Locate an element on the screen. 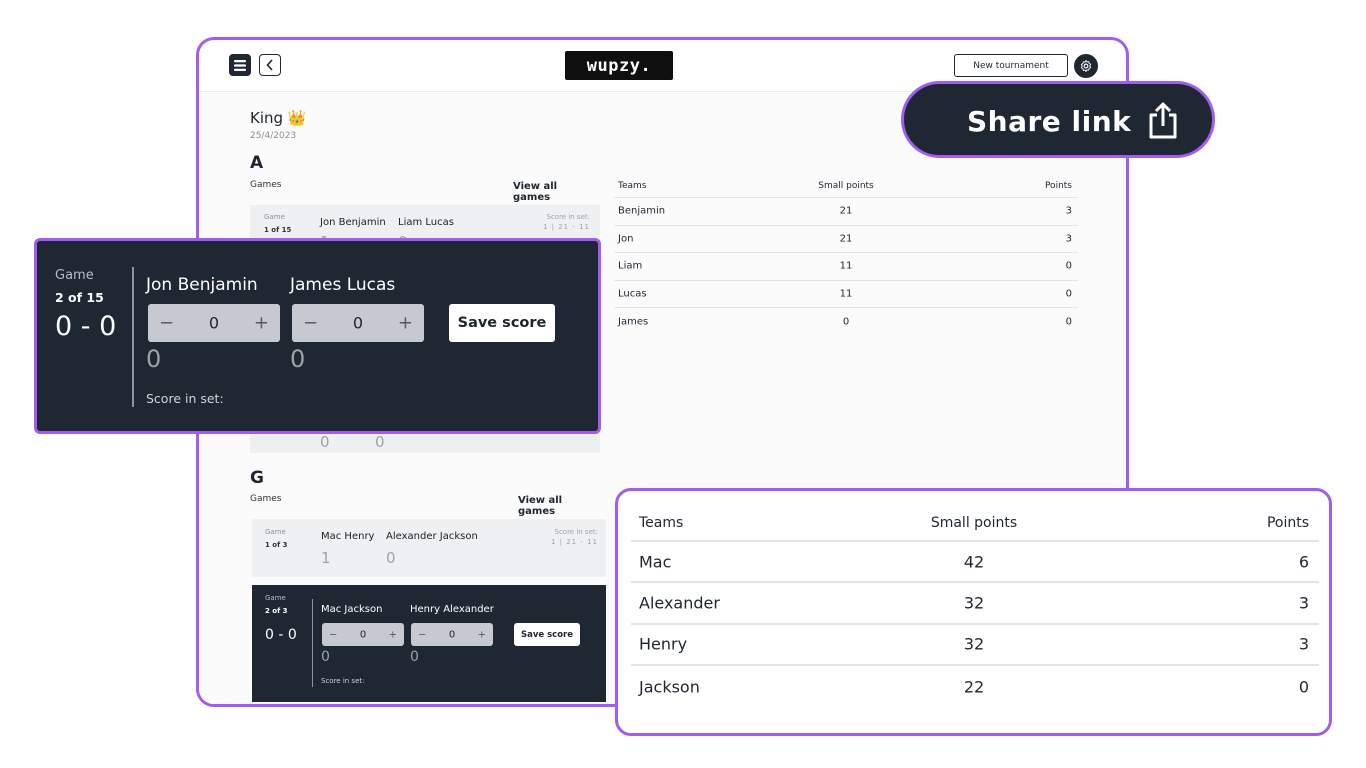 Image resolution: width=1366 pixels, height=768 pixels. team-cell: Alexander is located at coordinates (679, 603).